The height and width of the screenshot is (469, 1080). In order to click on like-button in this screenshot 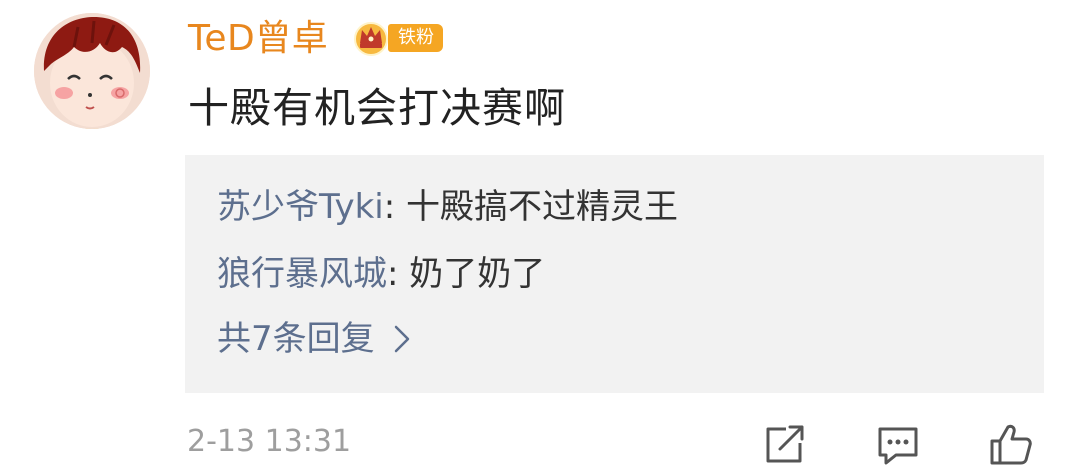, I will do `click(1010, 444)`.